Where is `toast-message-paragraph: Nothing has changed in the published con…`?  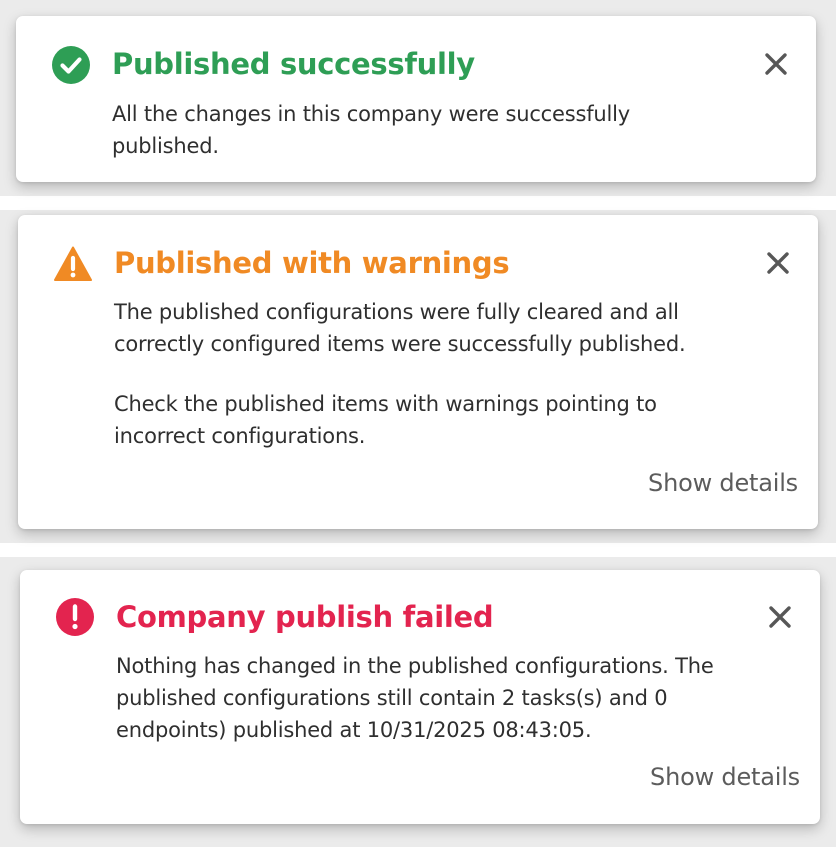 toast-message-paragraph: Nothing has changed in the published con… is located at coordinates (415, 698).